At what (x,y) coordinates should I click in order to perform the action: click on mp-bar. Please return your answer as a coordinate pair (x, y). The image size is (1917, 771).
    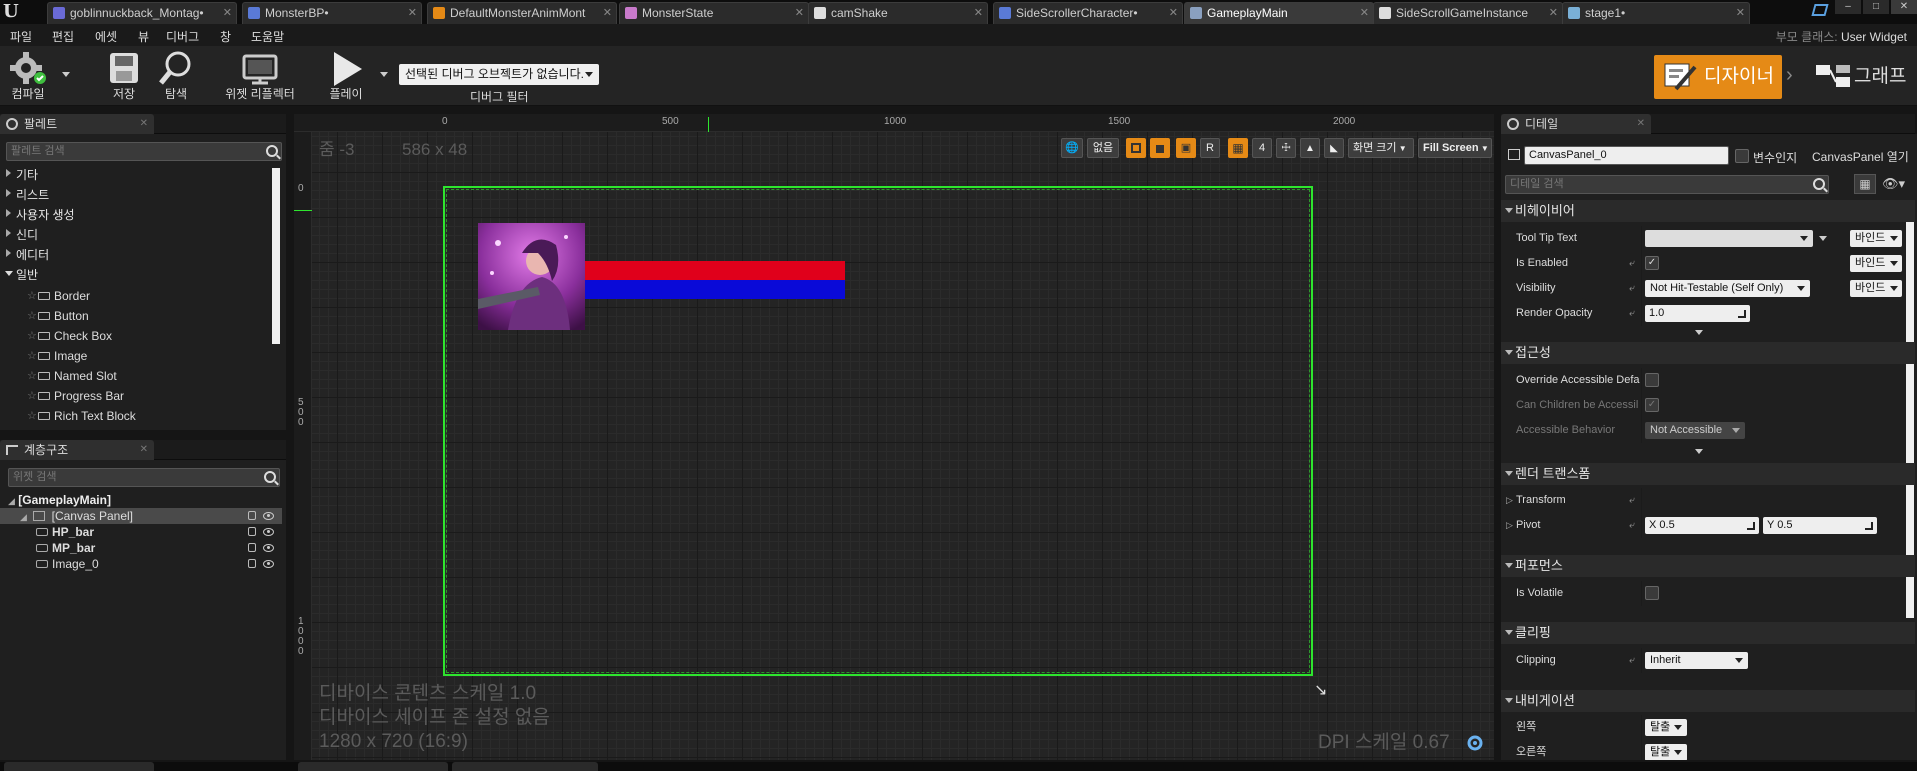
    Looking at the image, I should click on (715, 289).